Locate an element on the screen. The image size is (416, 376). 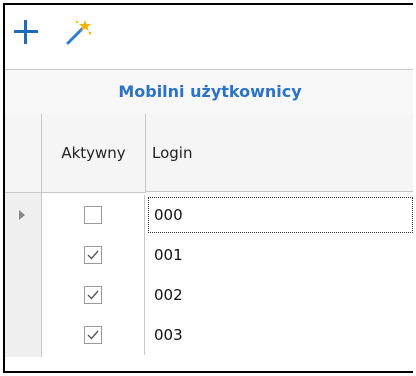
login-cell: 002 is located at coordinates (279, 295).